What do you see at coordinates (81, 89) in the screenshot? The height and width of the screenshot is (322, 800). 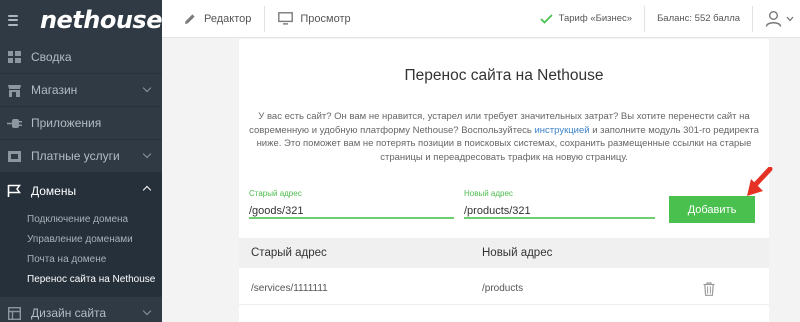 I see `sidebar-item-shop: Магазин` at bounding box center [81, 89].